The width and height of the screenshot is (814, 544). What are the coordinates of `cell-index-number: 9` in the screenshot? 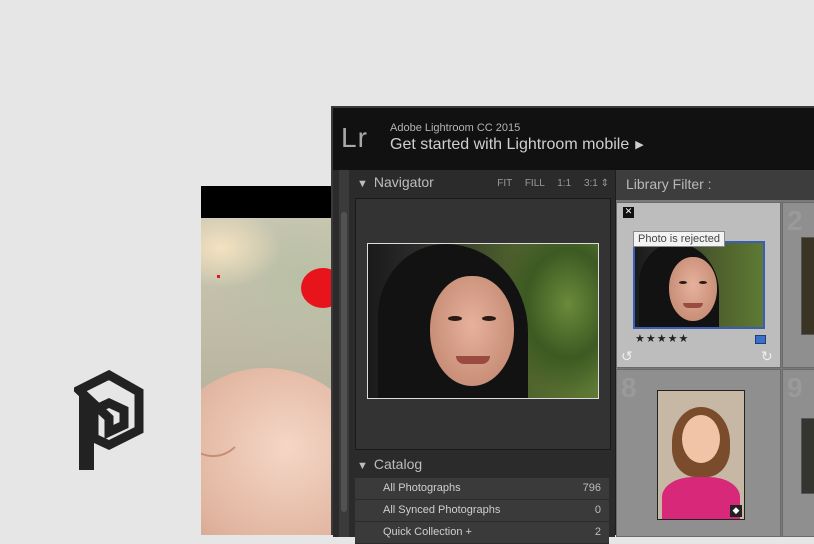 It's located at (795, 387).